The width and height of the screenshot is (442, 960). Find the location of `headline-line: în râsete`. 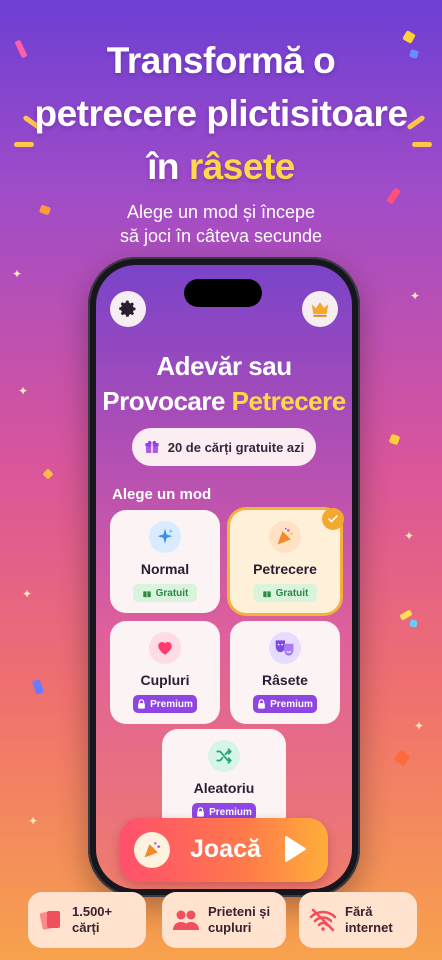

headline-line: în râsete is located at coordinates (221, 166).